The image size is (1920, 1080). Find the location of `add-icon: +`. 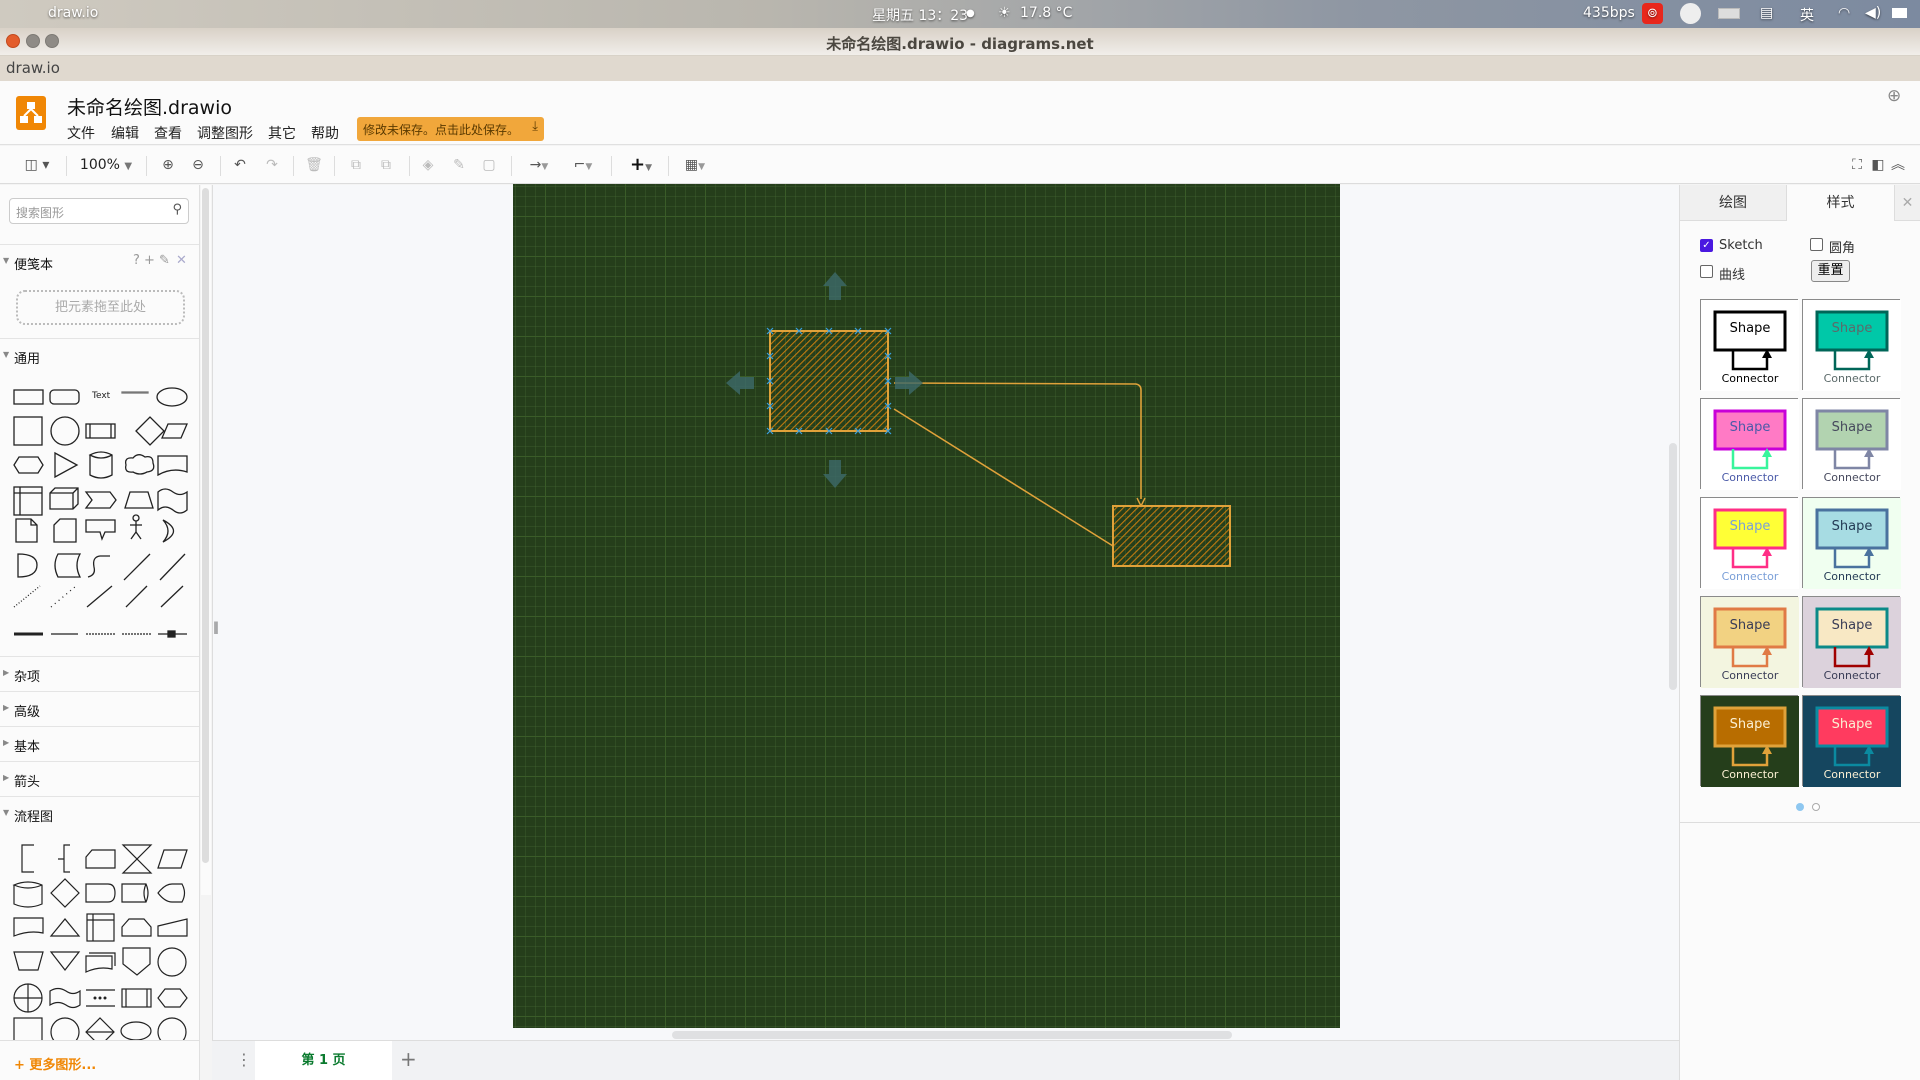

add-icon: + is located at coordinates (149, 260).